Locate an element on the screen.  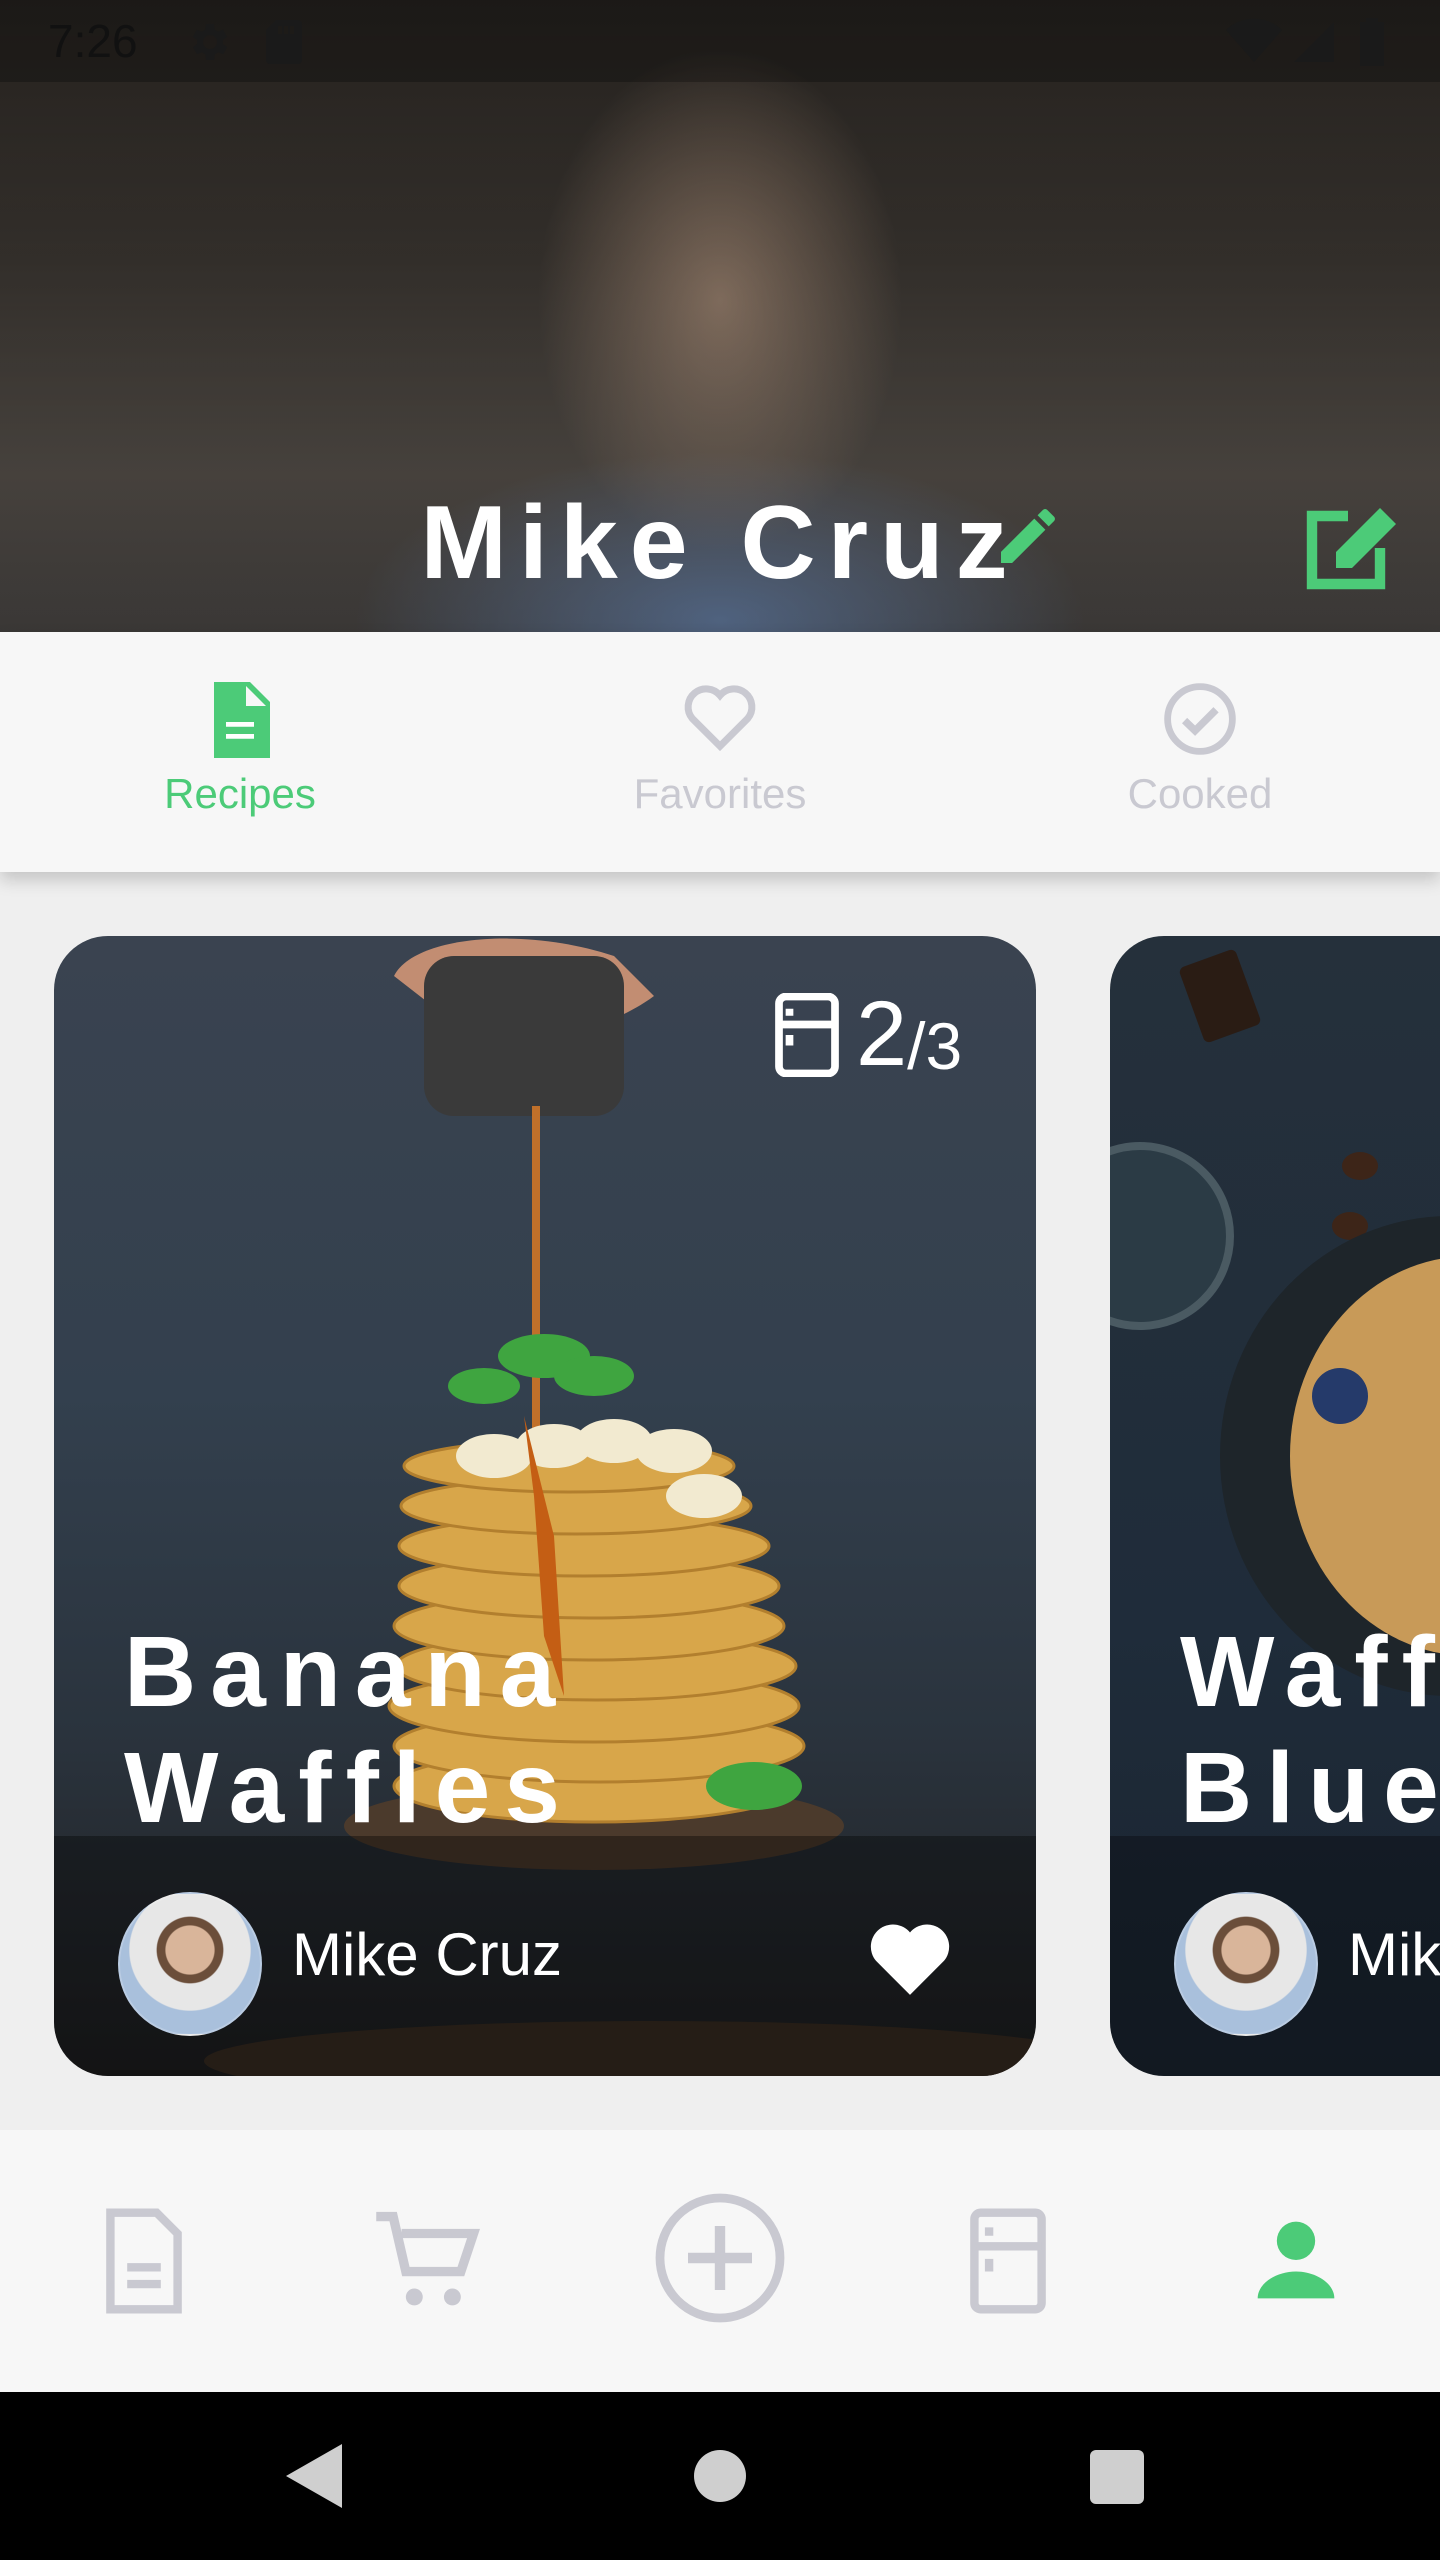
status-bar: 7:26 is located at coordinates (720, 41).